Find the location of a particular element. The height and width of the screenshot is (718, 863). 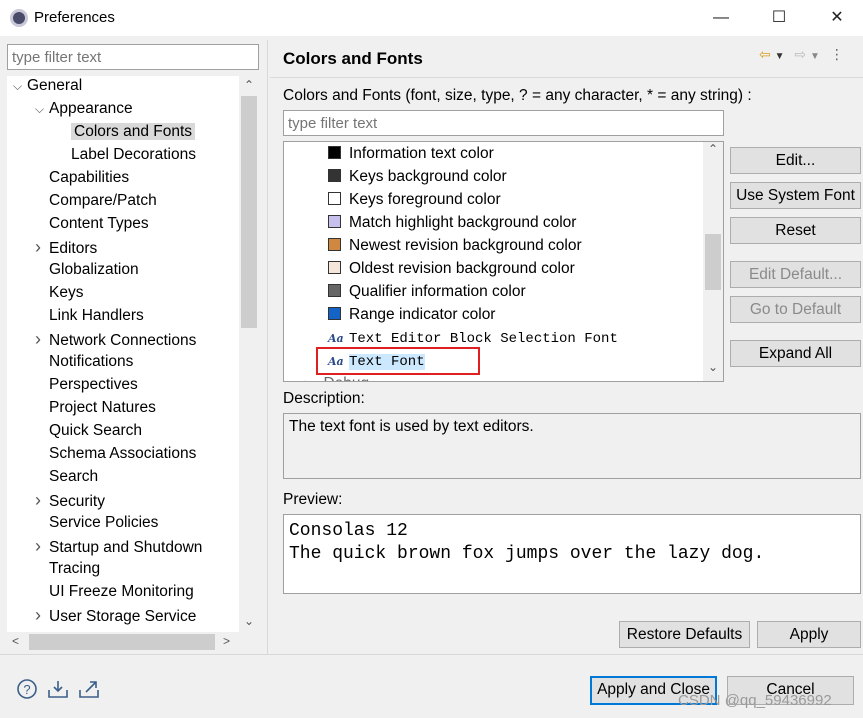

tree-item: ⌵ General is located at coordinates (47, 86).